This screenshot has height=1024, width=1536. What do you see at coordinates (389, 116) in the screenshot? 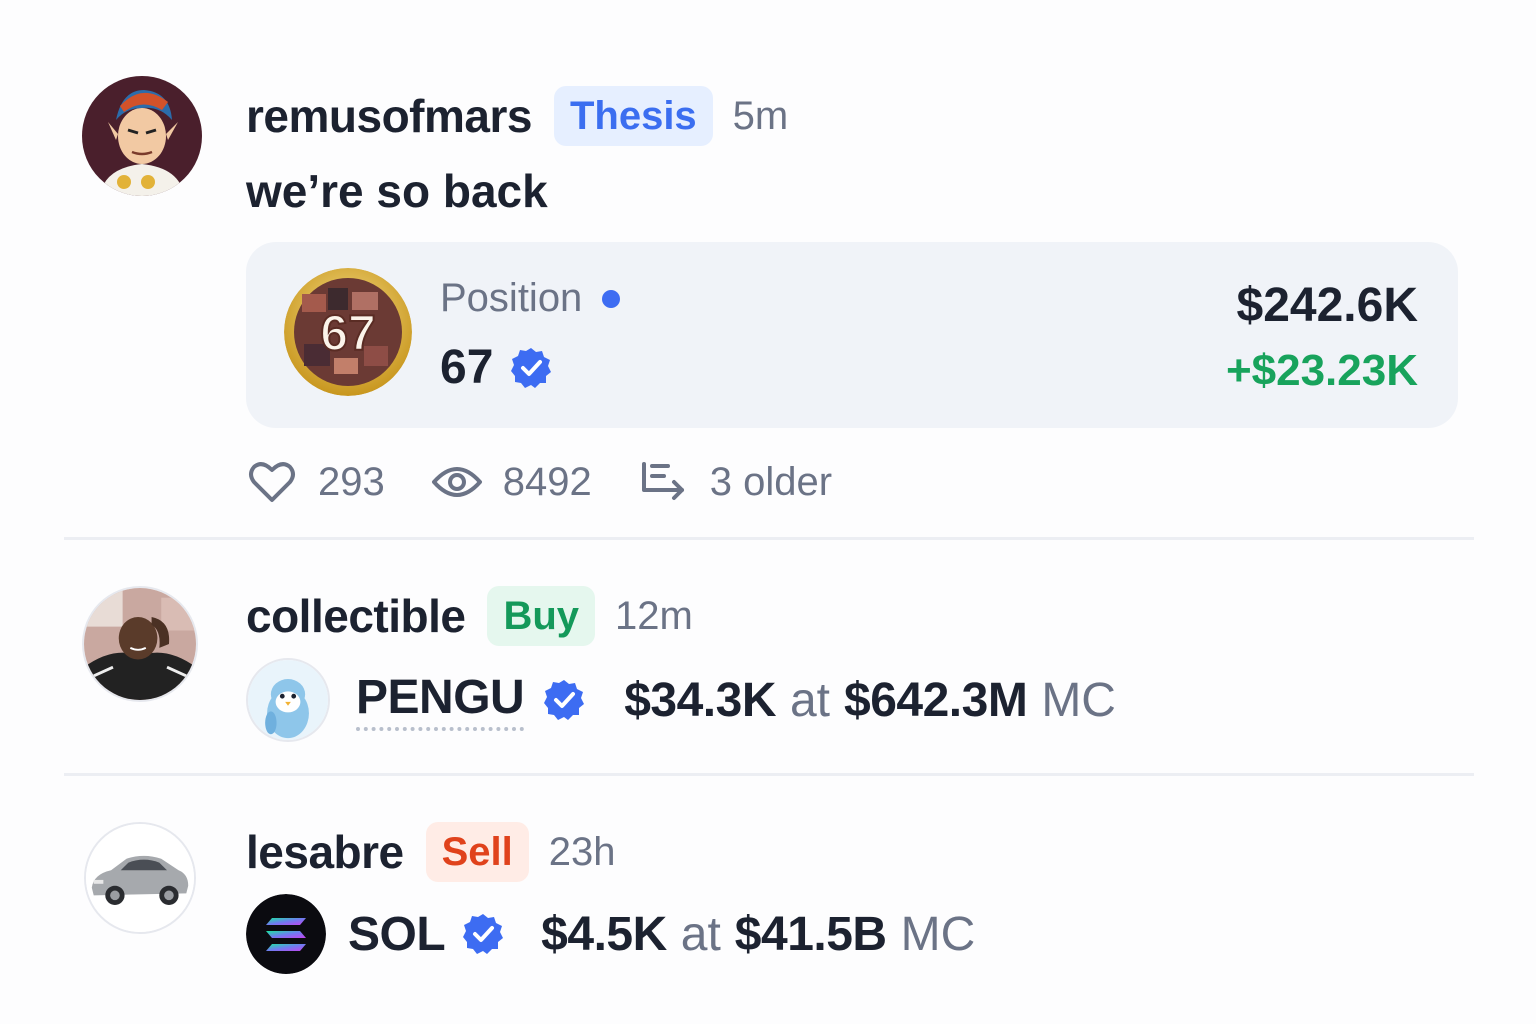
I see `username: remusofmars` at bounding box center [389, 116].